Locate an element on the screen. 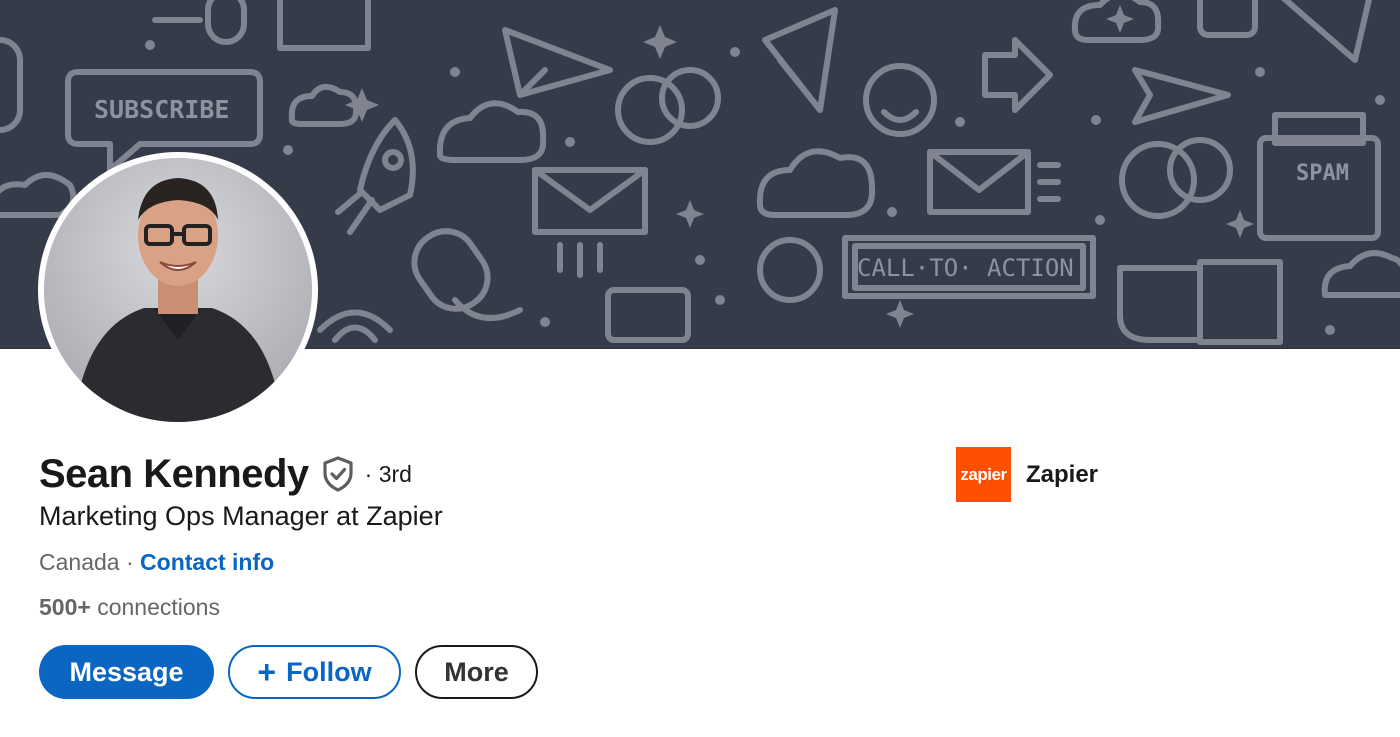  connections-count: 500+ is located at coordinates (65, 607).